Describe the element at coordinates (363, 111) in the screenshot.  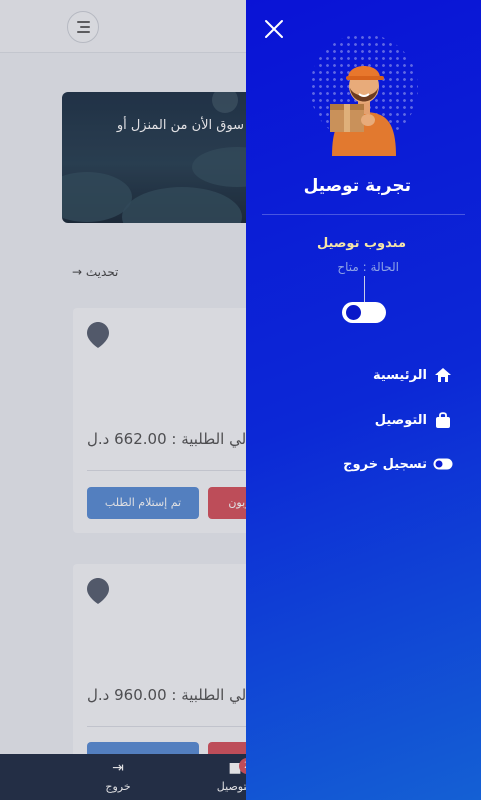
I see `delivery-man-illustration` at that location.